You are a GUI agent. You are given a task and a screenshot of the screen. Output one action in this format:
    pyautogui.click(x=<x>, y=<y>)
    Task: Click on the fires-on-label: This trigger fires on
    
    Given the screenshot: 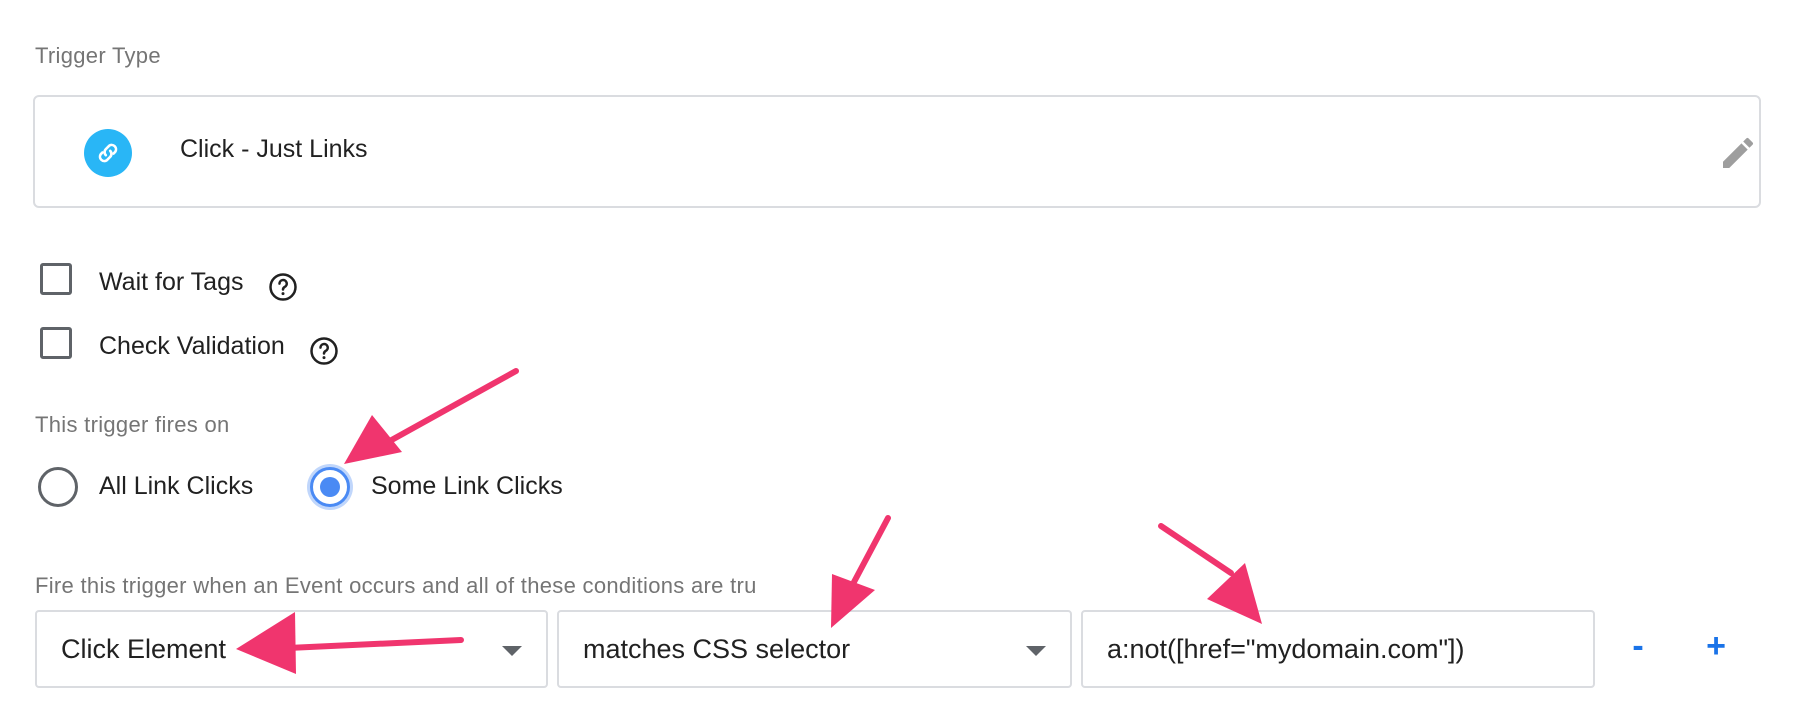 What is the action you would take?
    pyautogui.click(x=132, y=424)
    